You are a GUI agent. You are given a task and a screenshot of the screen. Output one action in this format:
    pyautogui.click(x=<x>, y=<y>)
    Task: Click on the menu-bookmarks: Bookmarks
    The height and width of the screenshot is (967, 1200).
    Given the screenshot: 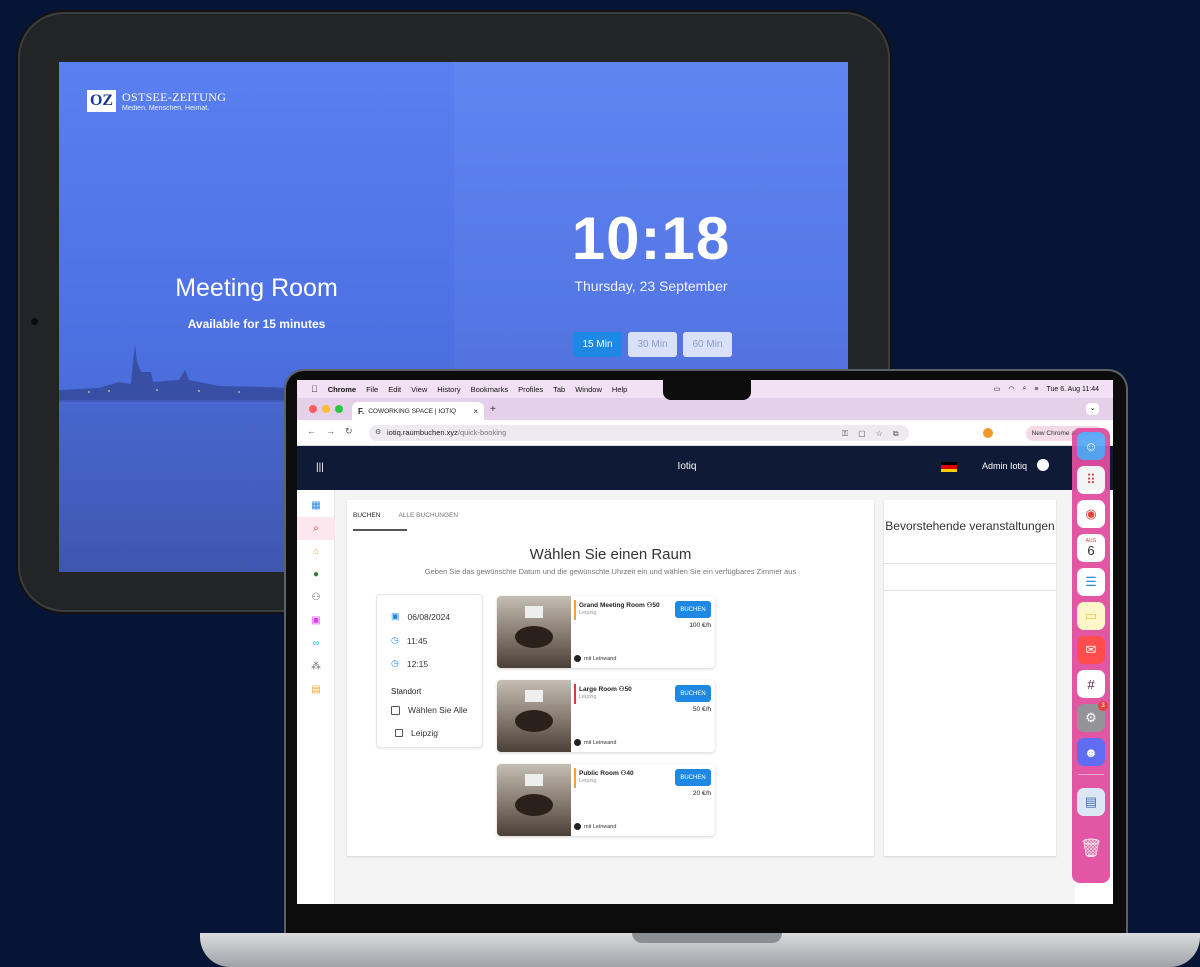 What is the action you would take?
    pyautogui.click(x=490, y=389)
    